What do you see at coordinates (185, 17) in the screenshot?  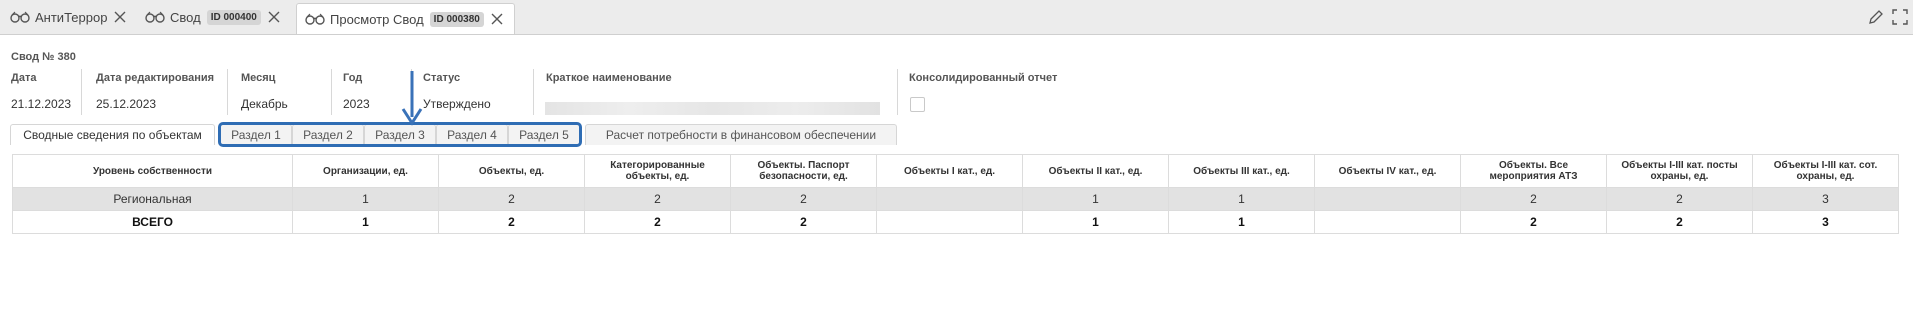 I see `tab-label: Свод` at bounding box center [185, 17].